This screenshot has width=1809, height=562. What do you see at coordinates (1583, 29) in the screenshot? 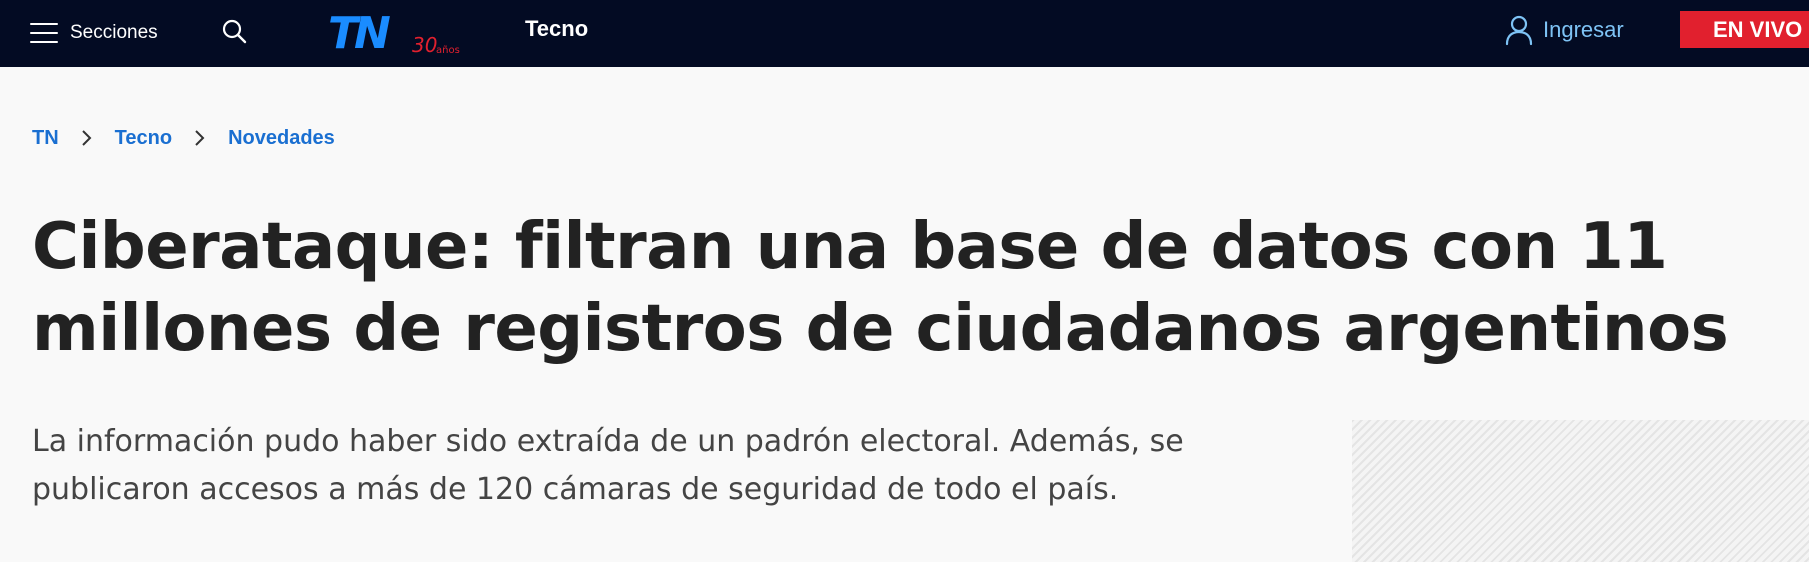
I see `login-label: Ingresar` at bounding box center [1583, 29].